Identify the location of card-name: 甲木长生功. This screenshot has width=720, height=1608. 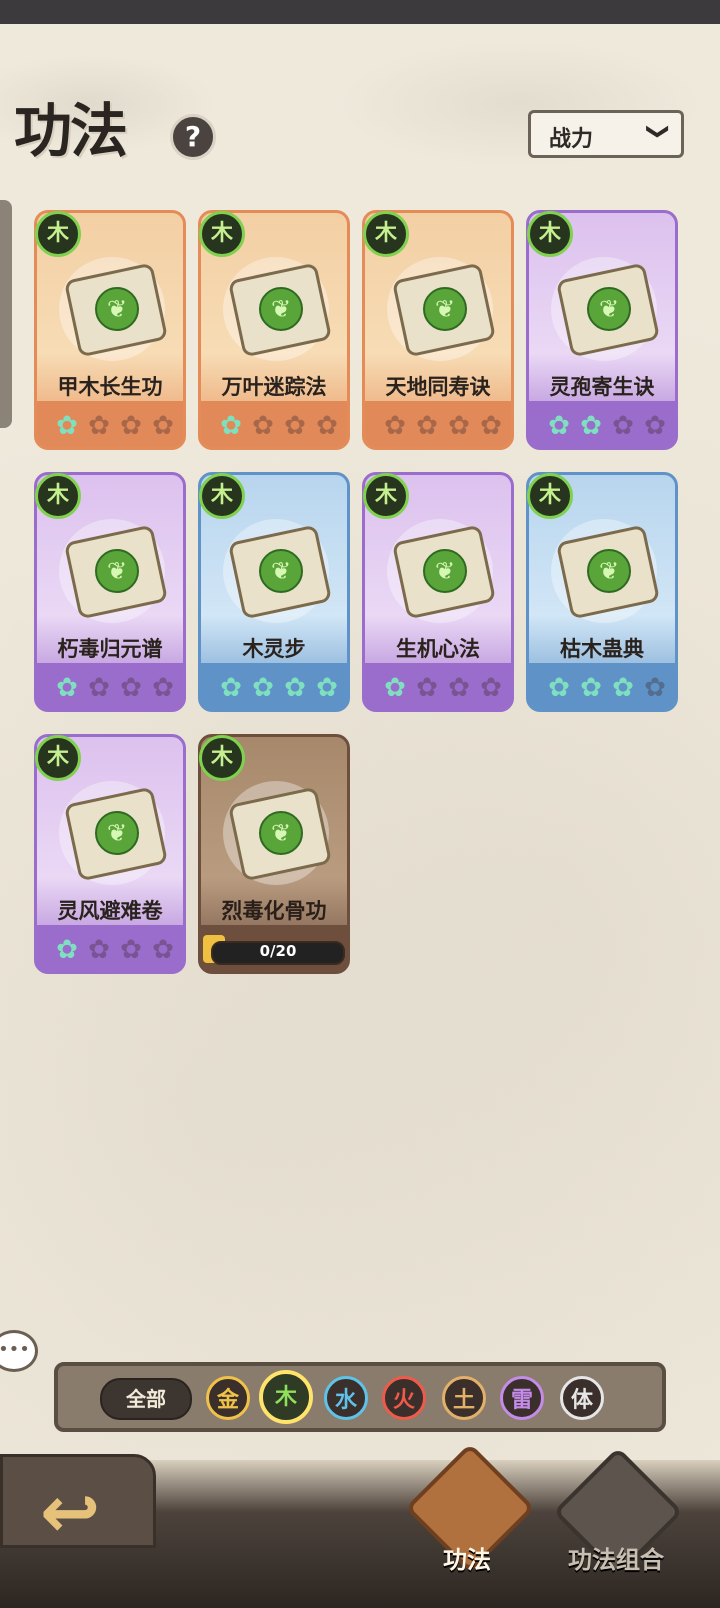
(110, 387).